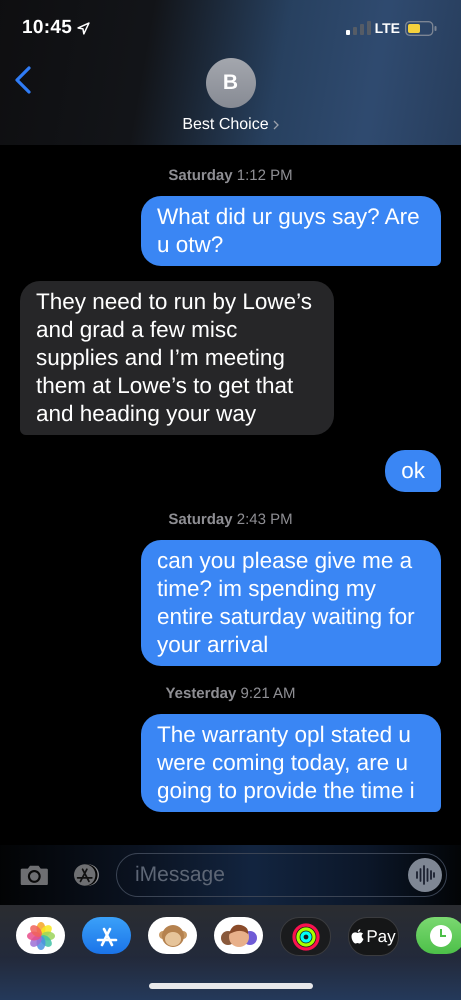 The width and height of the screenshot is (461, 1000). What do you see at coordinates (305, 936) in the screenshot?
I see `activity-rings-icon` at bounding box center [305, 936].